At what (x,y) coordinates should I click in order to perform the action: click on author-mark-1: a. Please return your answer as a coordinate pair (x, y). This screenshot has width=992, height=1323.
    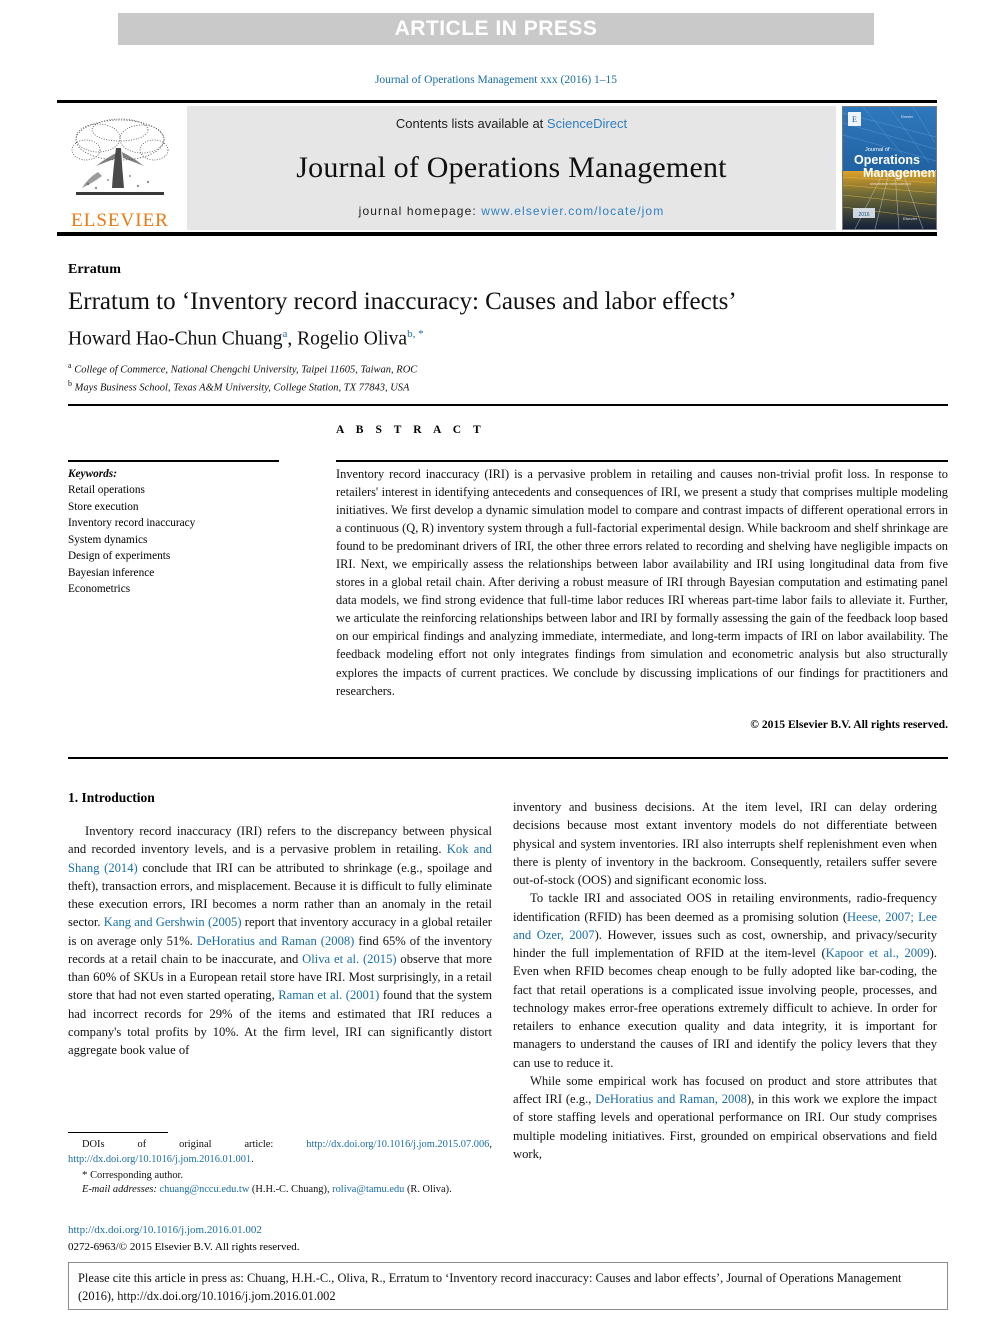
    Looking at the image, I should click on (285, 334).